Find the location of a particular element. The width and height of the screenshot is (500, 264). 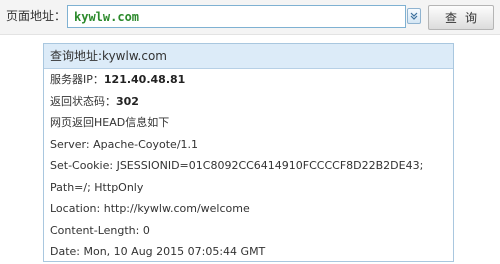

query-toolbar: 页面地址： 查询 is located at coordinates (250, 17).